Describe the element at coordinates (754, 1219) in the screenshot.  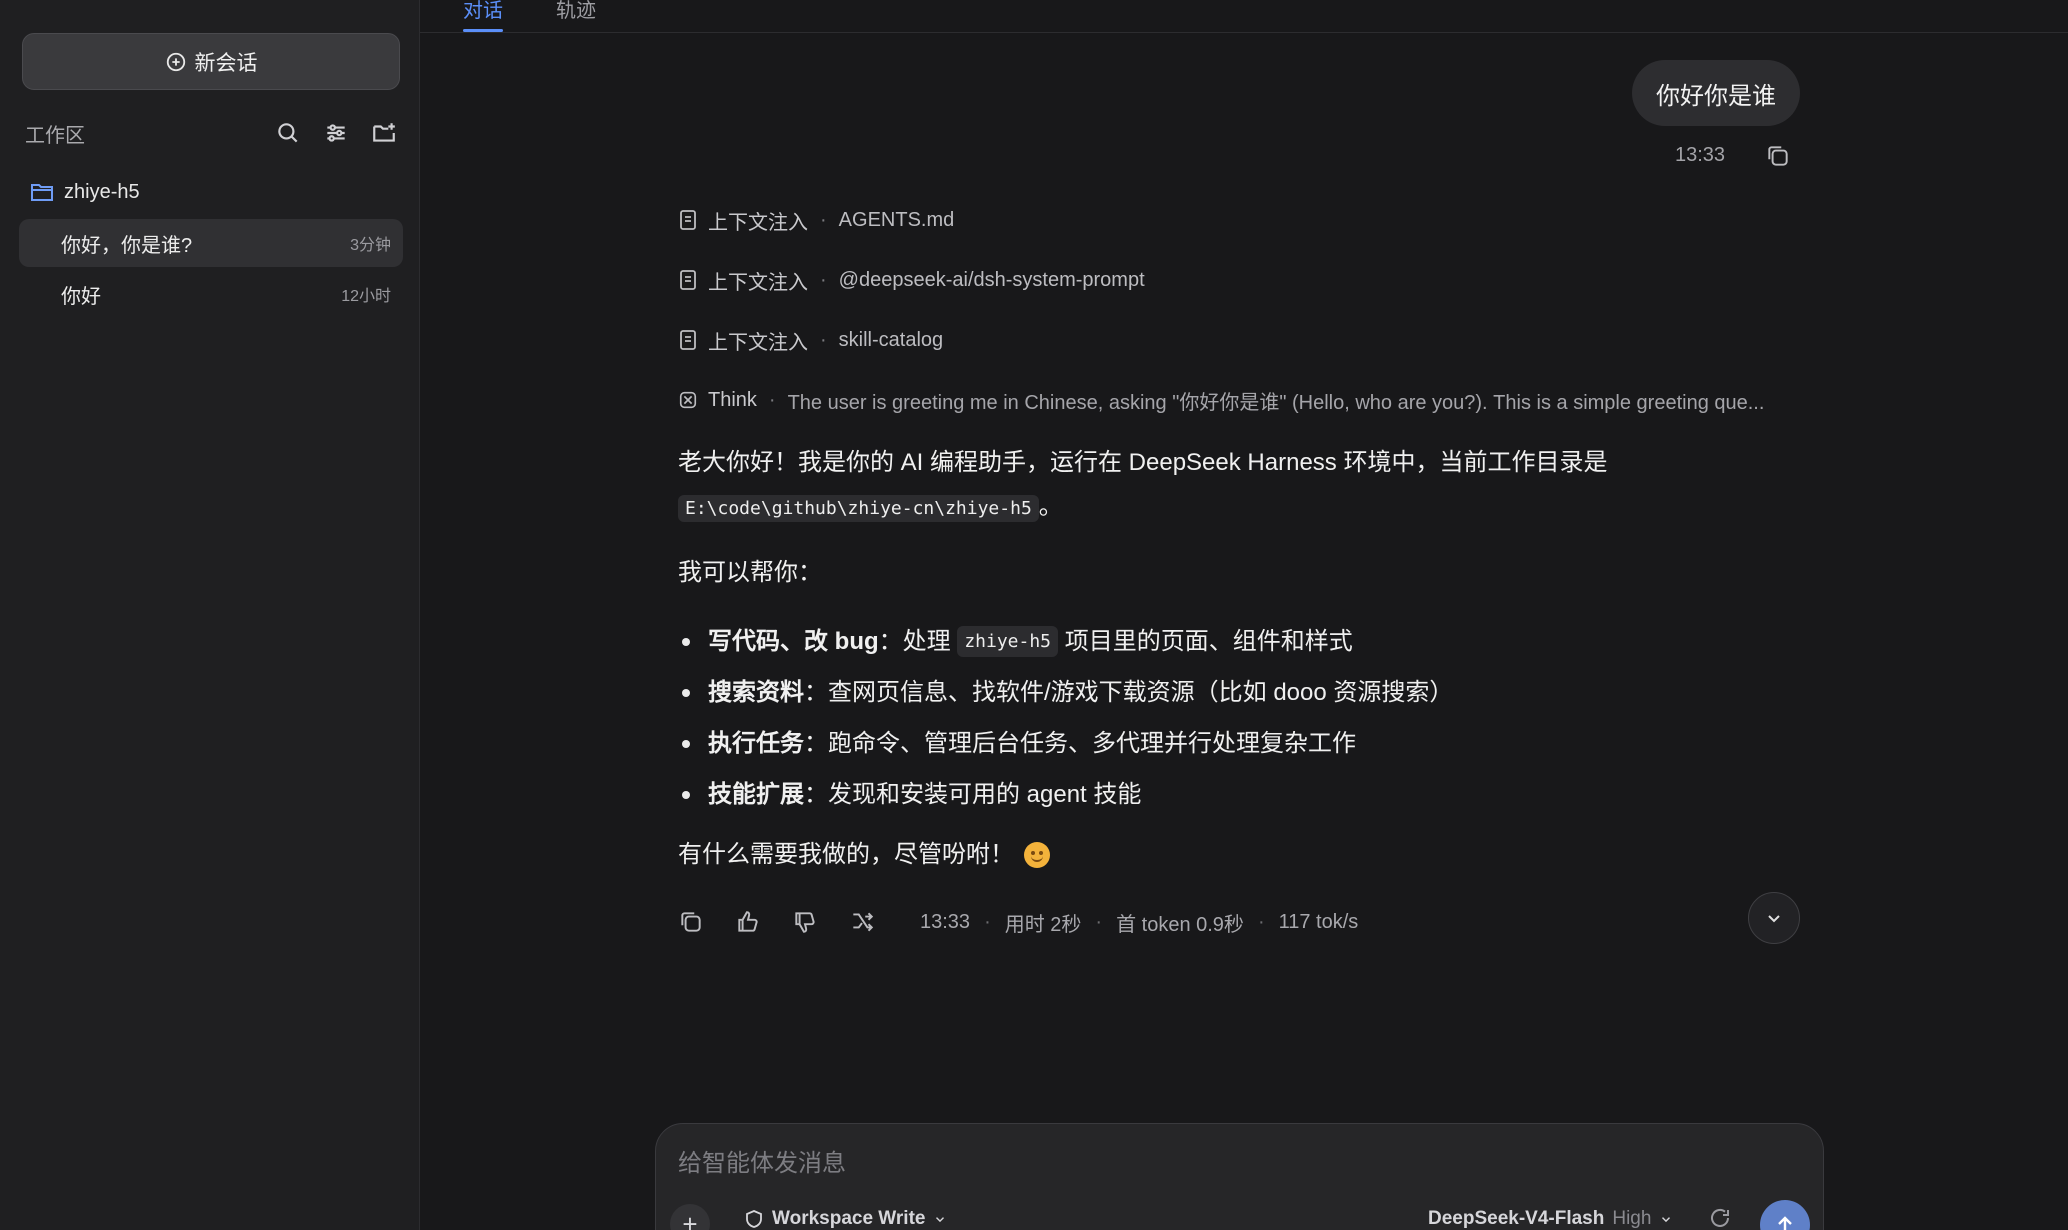
I see `shield-icon` at that location.